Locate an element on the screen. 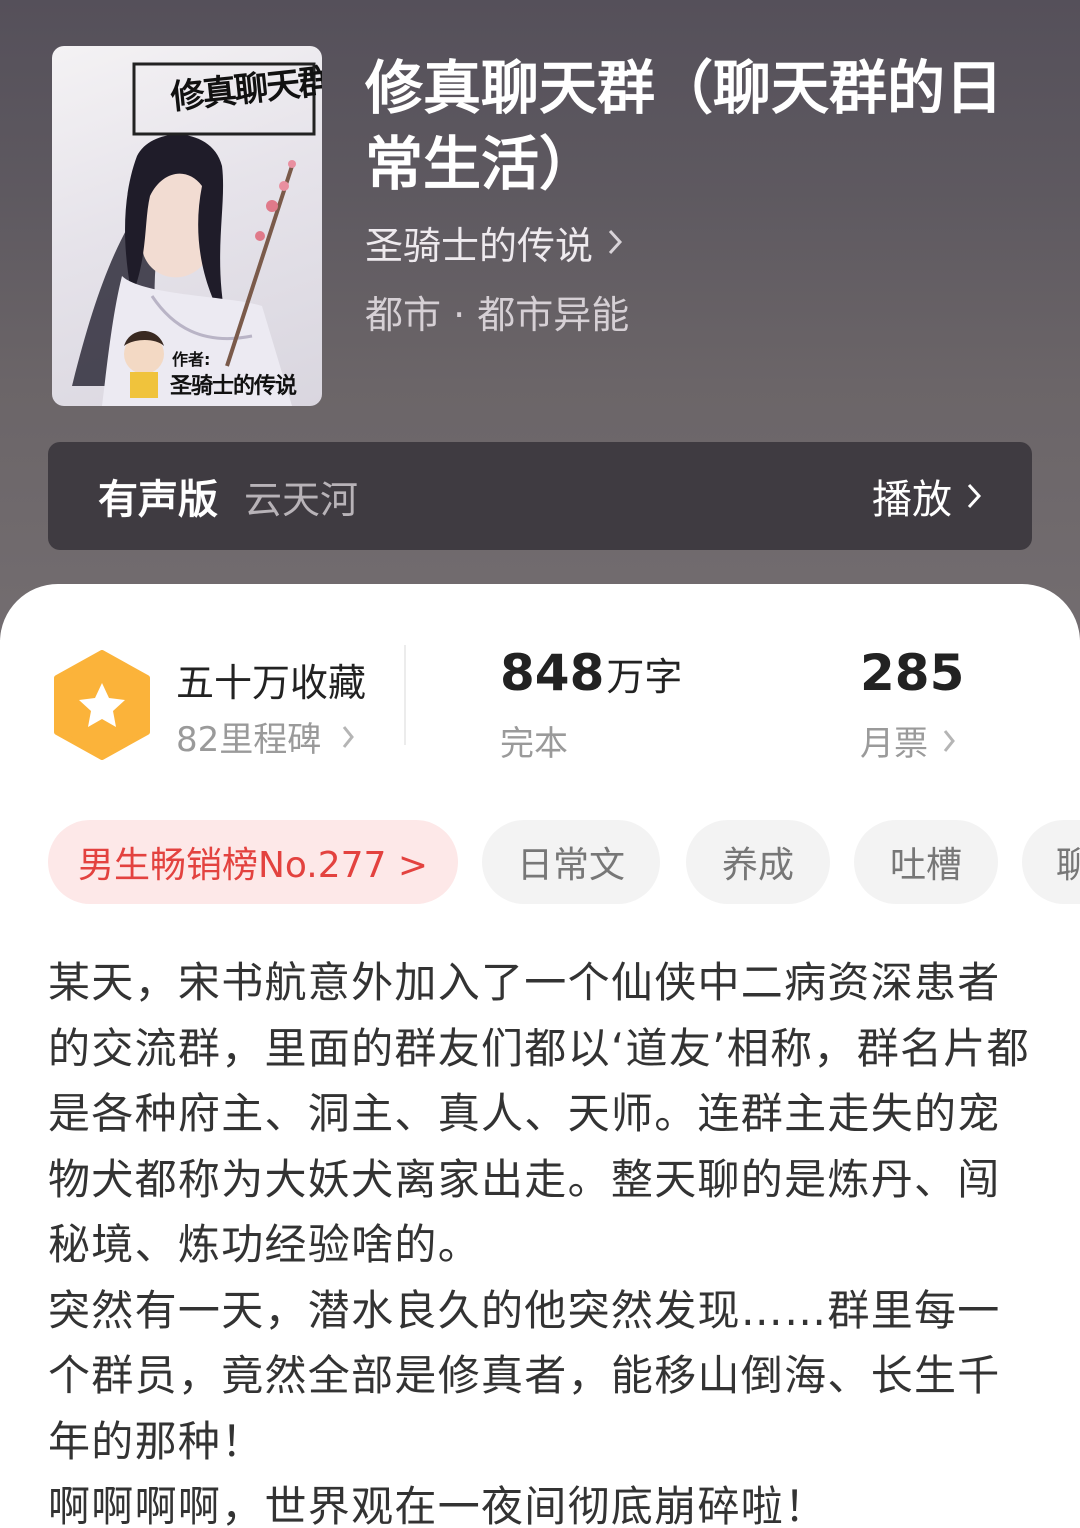 Image resolution: width=1080 pixels, height=1528 pixels. tag-list: 男生畅销榜No.277 > 日常文 养成 吐槽 聊 is located at coordinates (564, 862).